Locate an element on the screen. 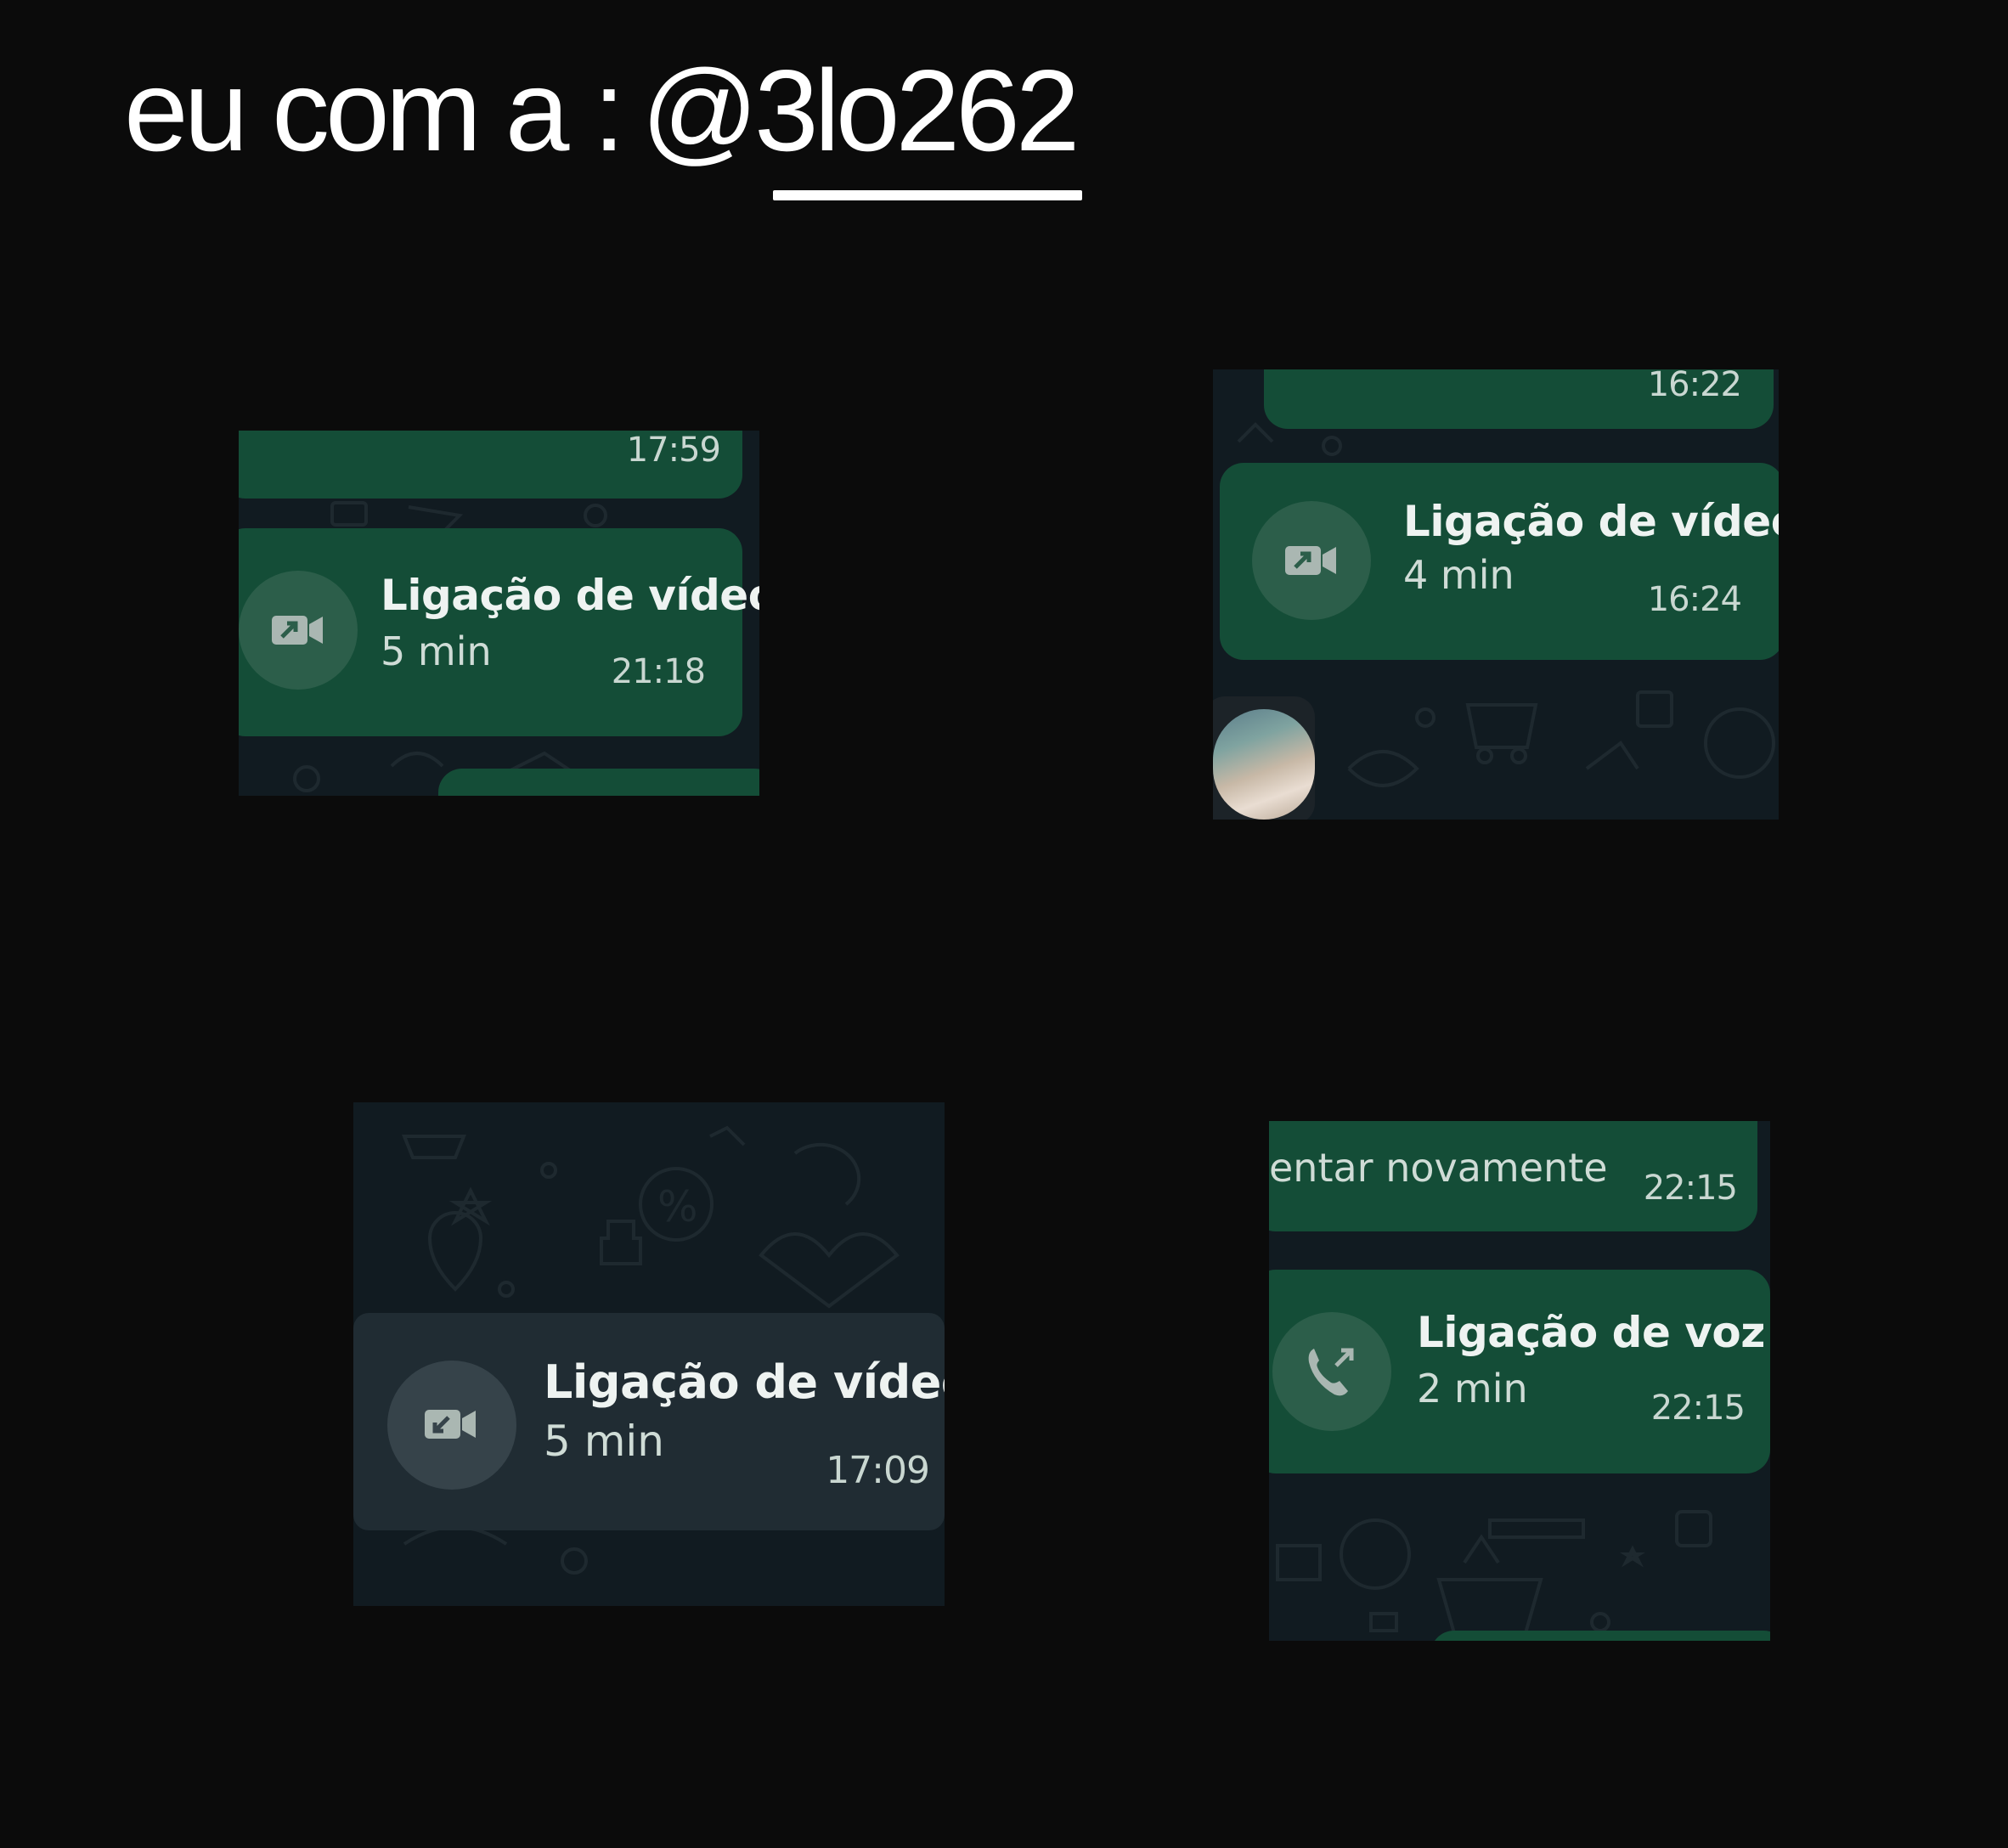  call-duration: 2 min is located at coordinates (1472, 1388).